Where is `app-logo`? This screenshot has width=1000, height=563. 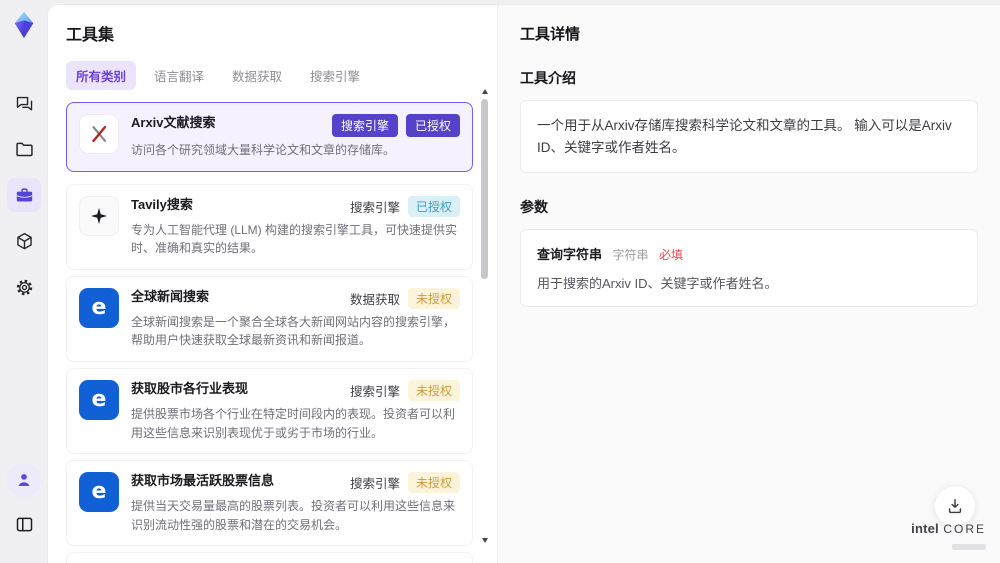 app-logo is located at coordinates (24, 25).